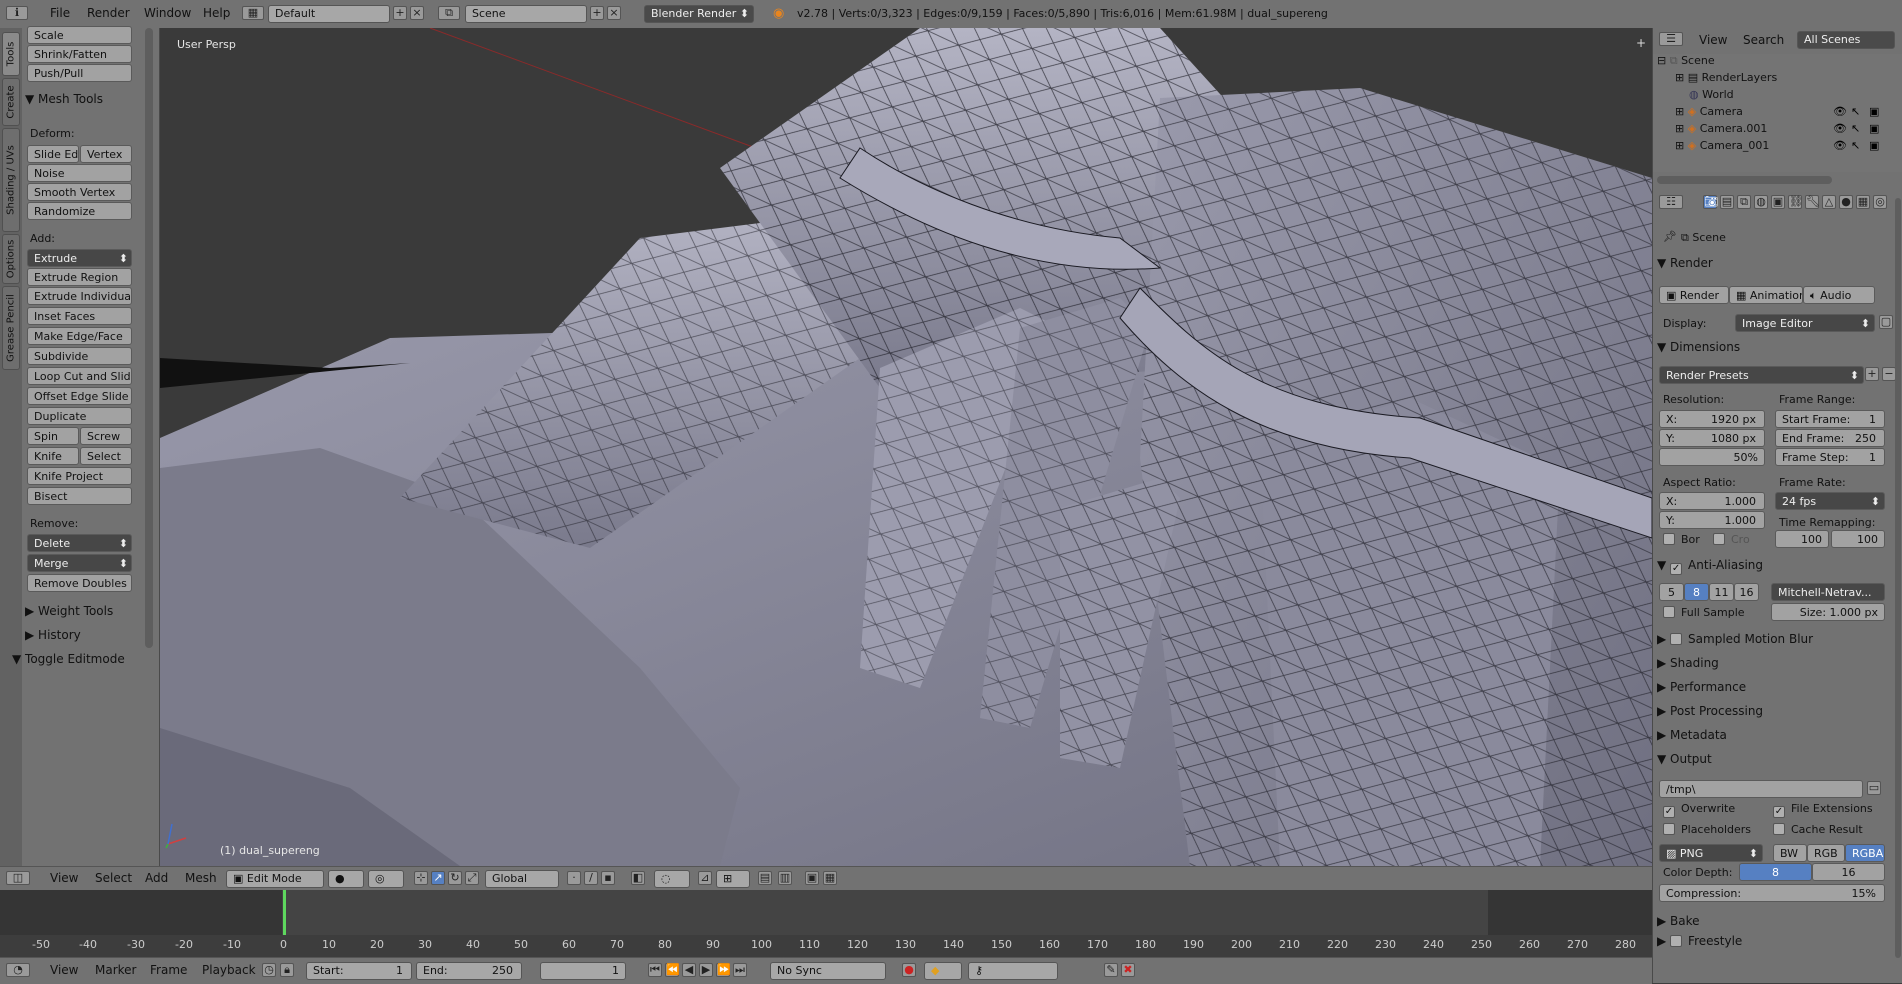  What do you see at coordinates (706, 970) in the screenshot?
I see `play-icon: ▶` at bounding box center [706, 970].